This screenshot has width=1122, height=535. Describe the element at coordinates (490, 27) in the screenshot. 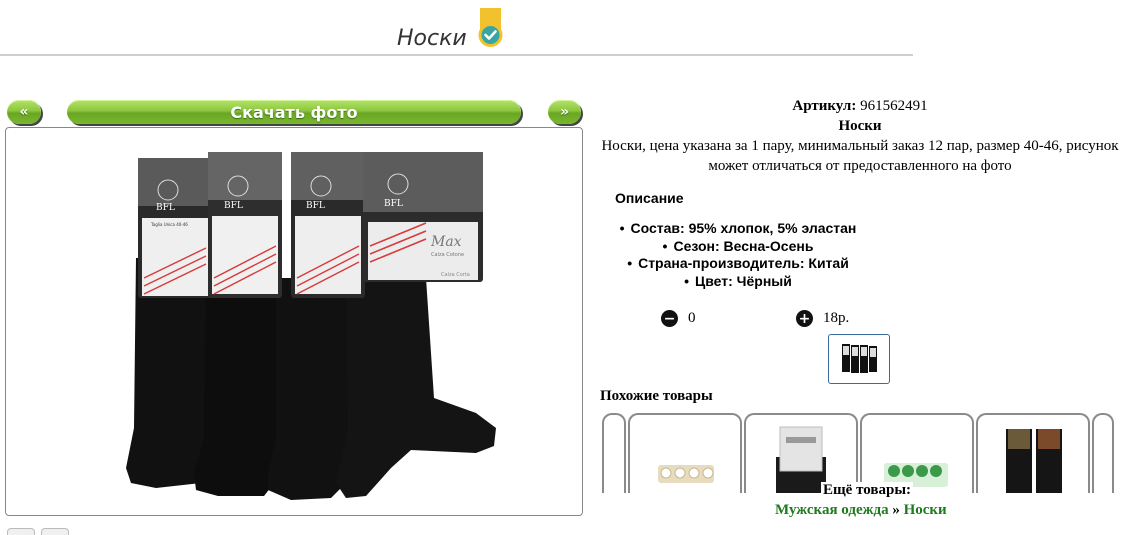

I see `verified-badge-icon` at that location.